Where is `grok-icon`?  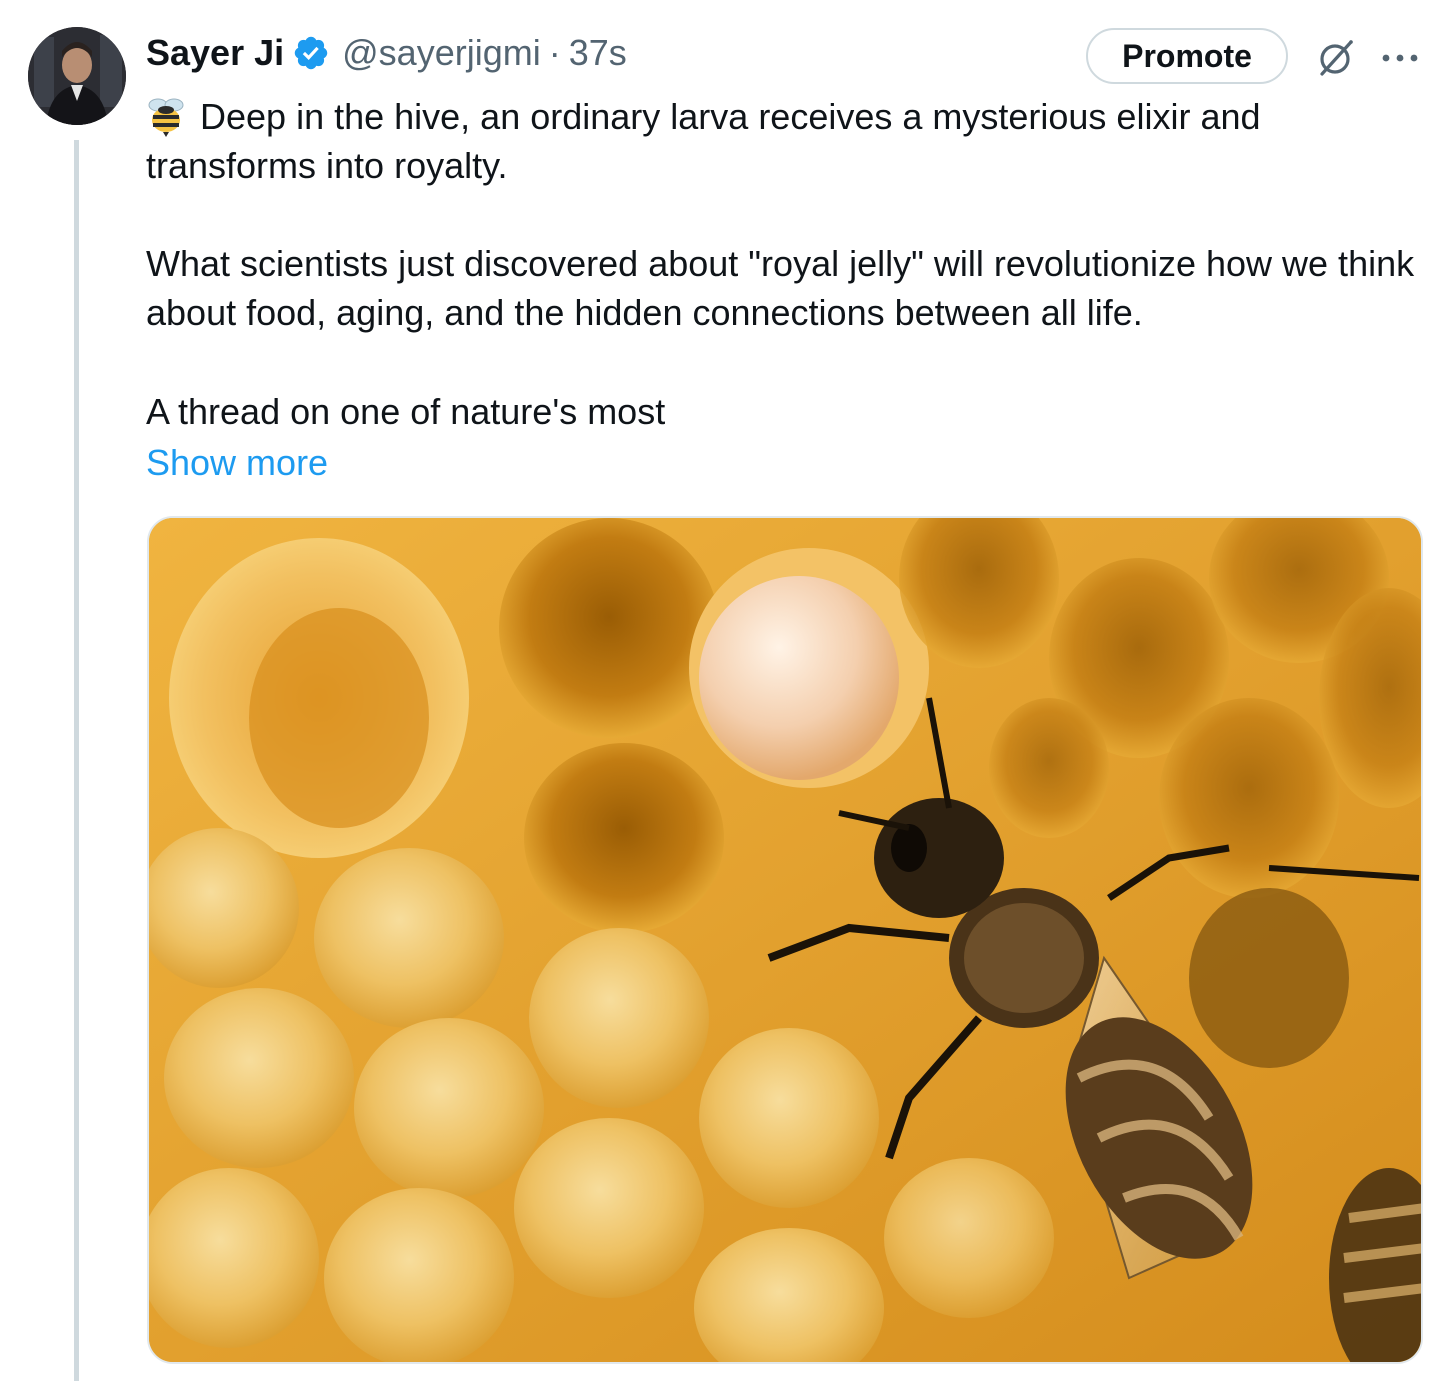 grok-icon is located at coordinates (1336, 58).